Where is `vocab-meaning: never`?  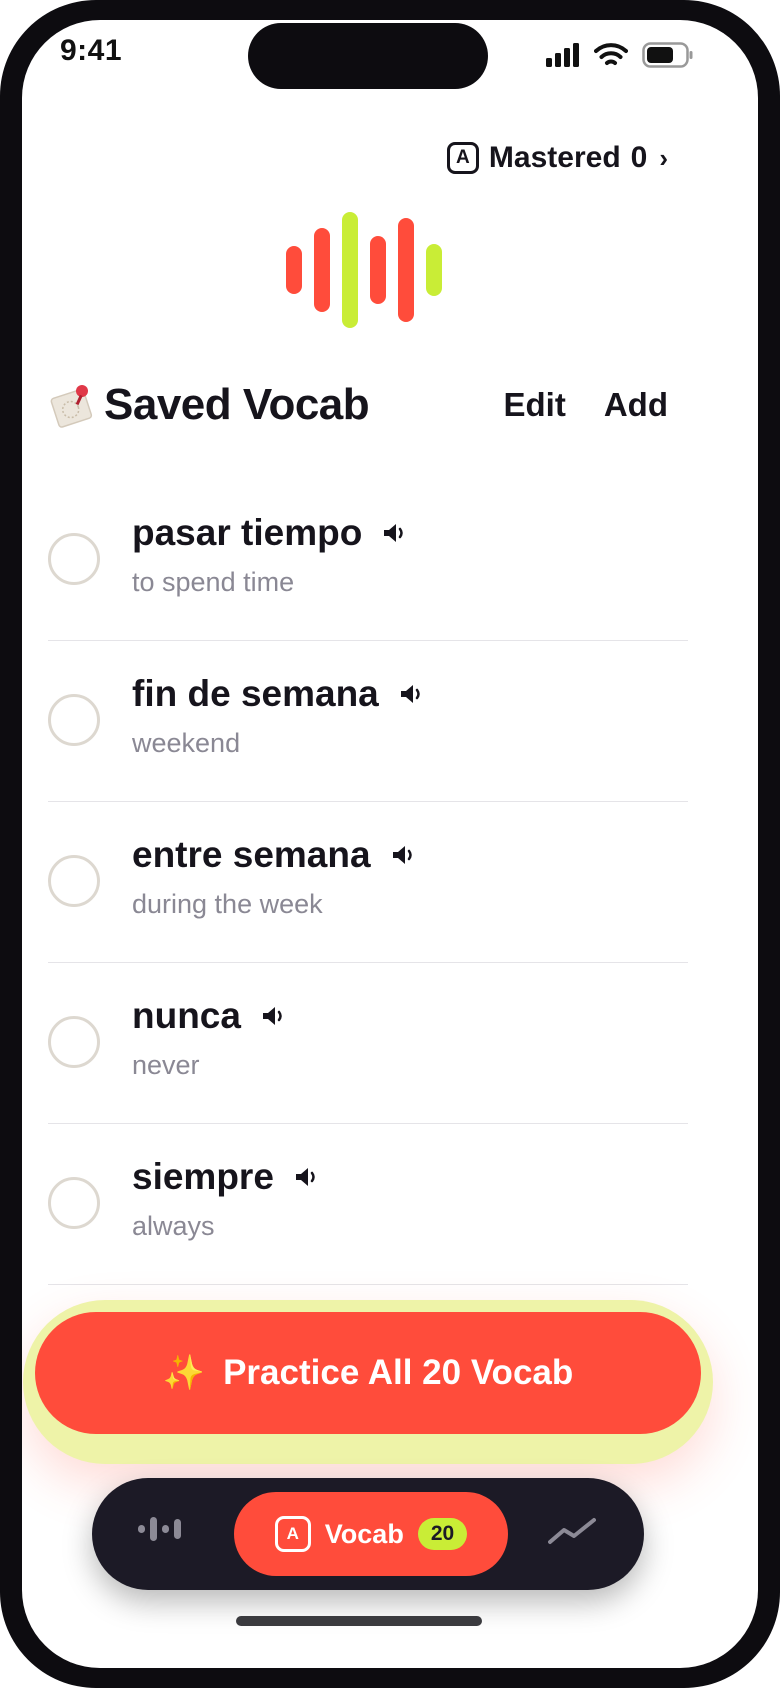
vocab-meaning: never is located at coordinates (166, 1065).